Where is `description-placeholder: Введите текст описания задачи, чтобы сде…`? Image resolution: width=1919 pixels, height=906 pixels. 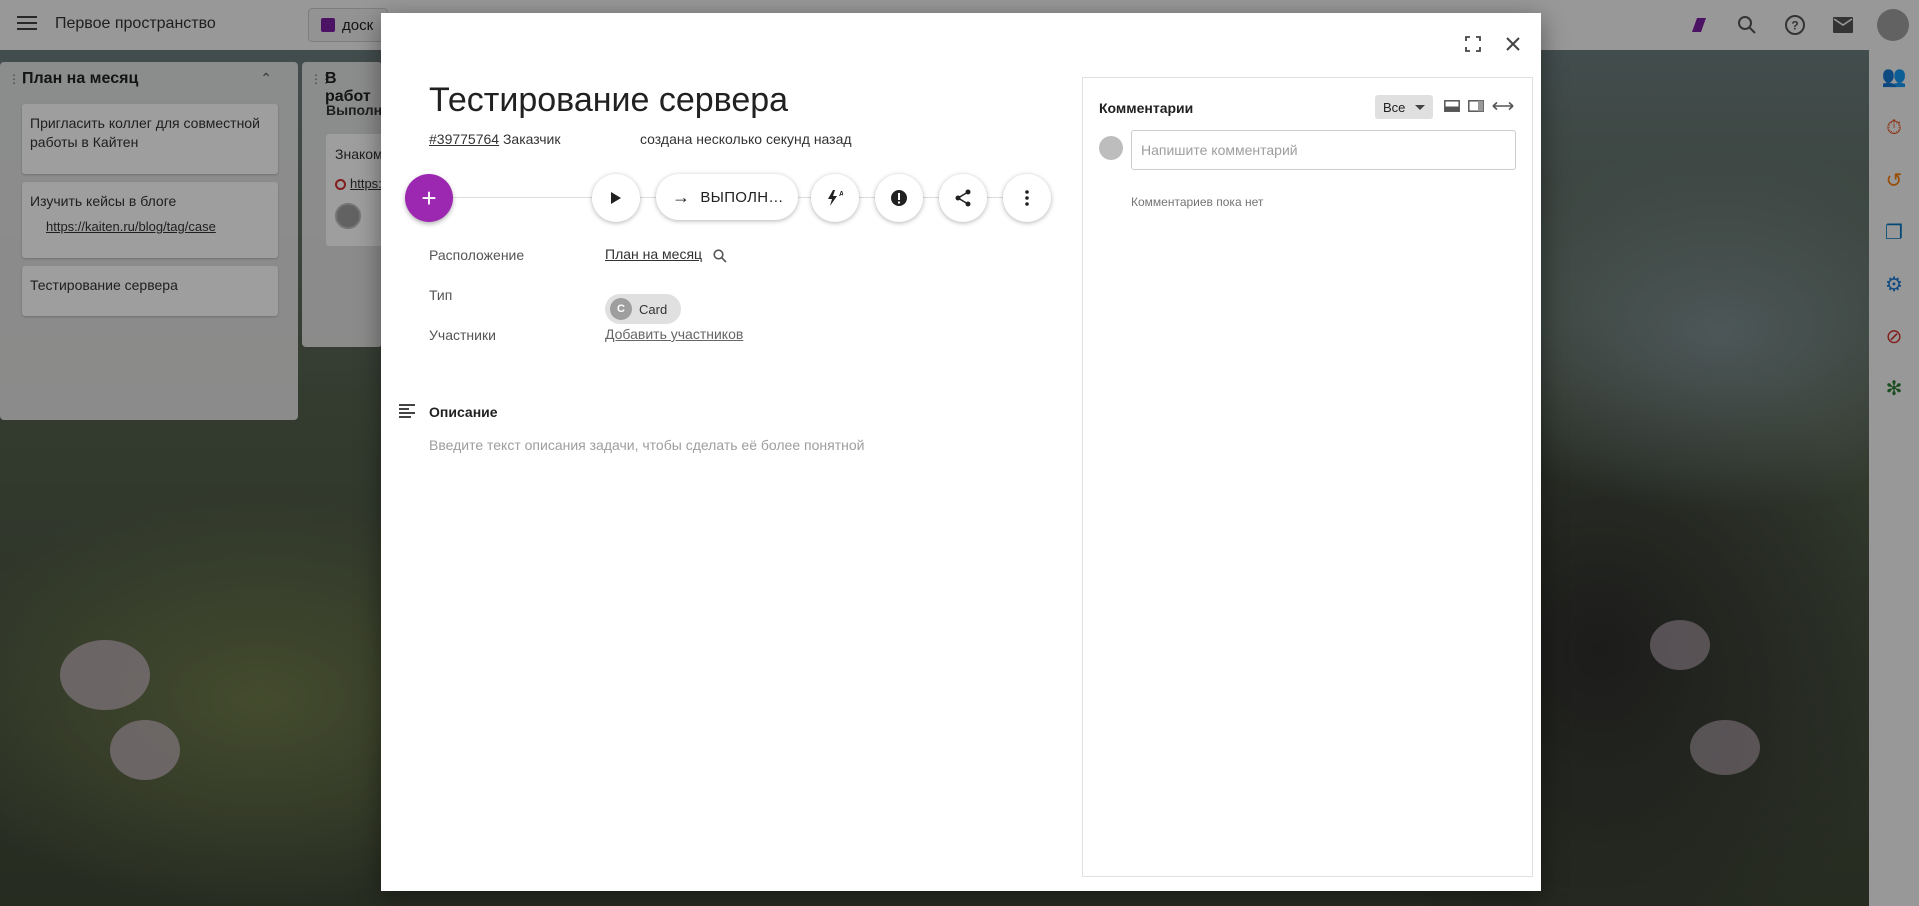
description-placeholder: Введите текст описания задачи, чтобы сде… is located at coordinates (646, 445).